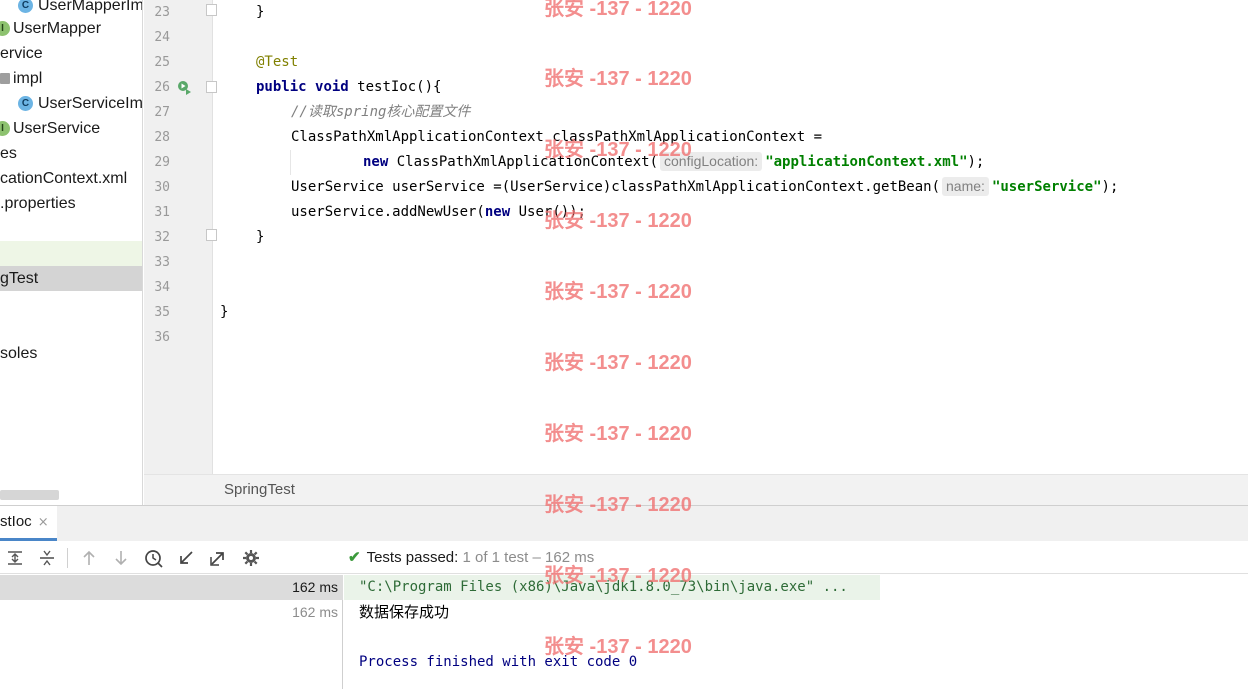 The image size is (1248, 689). What do you see at coordinates (711, 161) in the screenshot?
I see `parameter-hint: configLocation:` at bounding box center [711, 161].